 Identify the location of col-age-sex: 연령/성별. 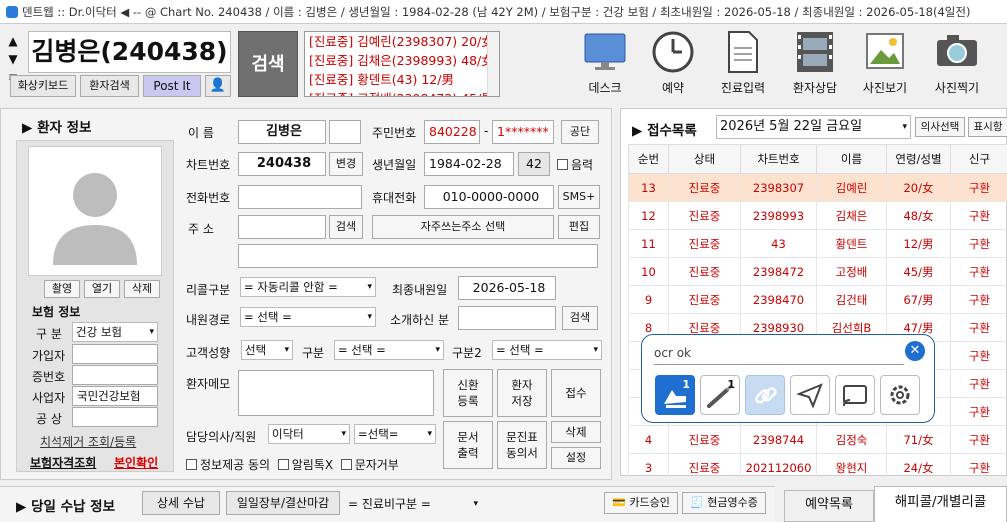
(918, 159).